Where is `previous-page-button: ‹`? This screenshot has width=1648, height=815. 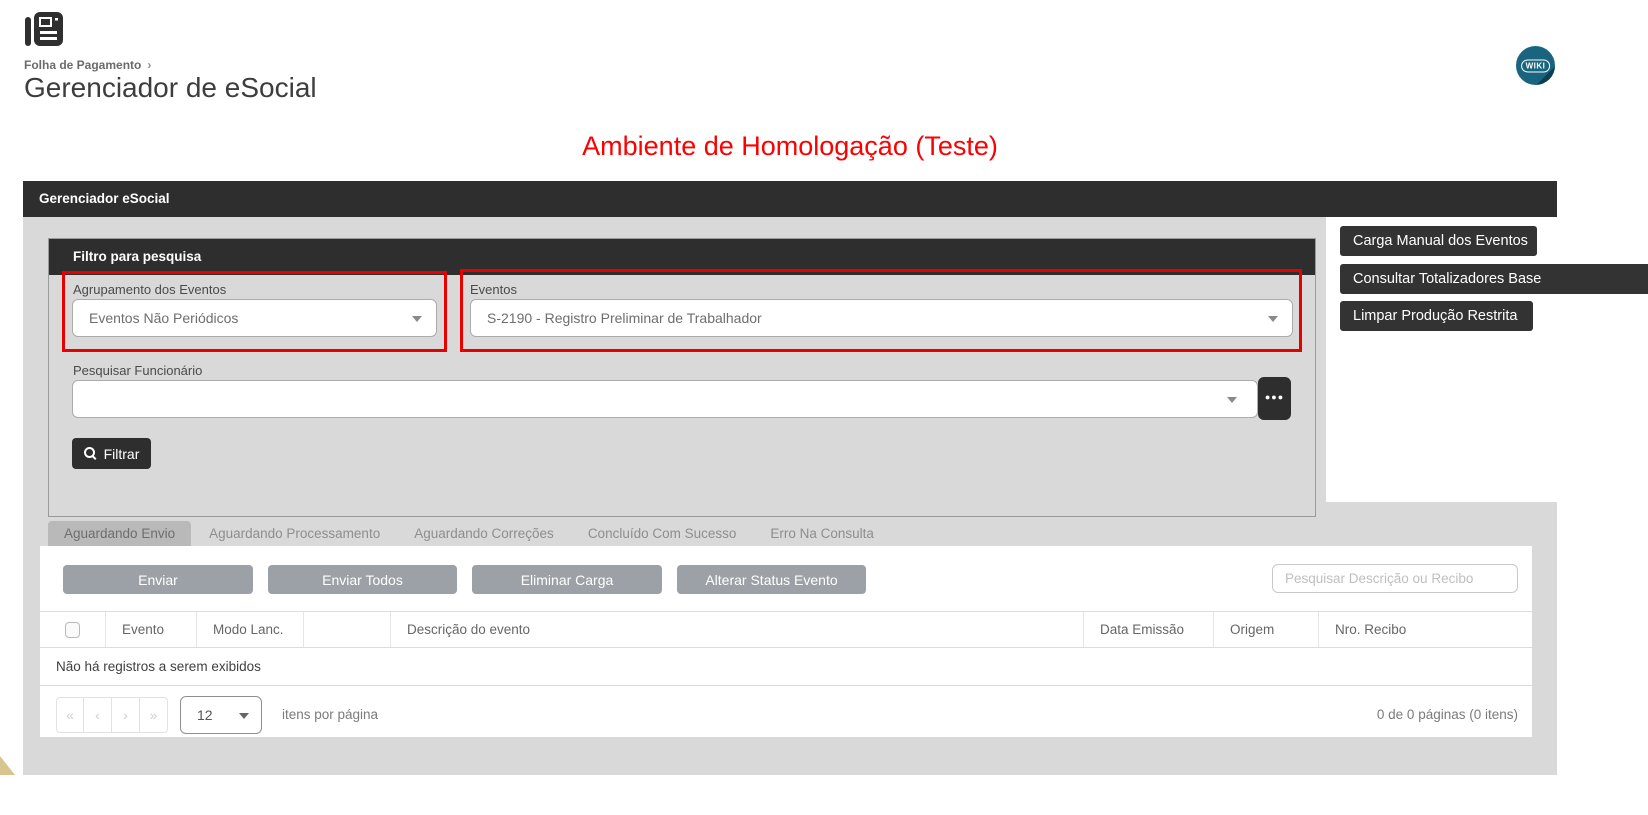 previous-page-button: ‹ is located at coordinates (98, 715).